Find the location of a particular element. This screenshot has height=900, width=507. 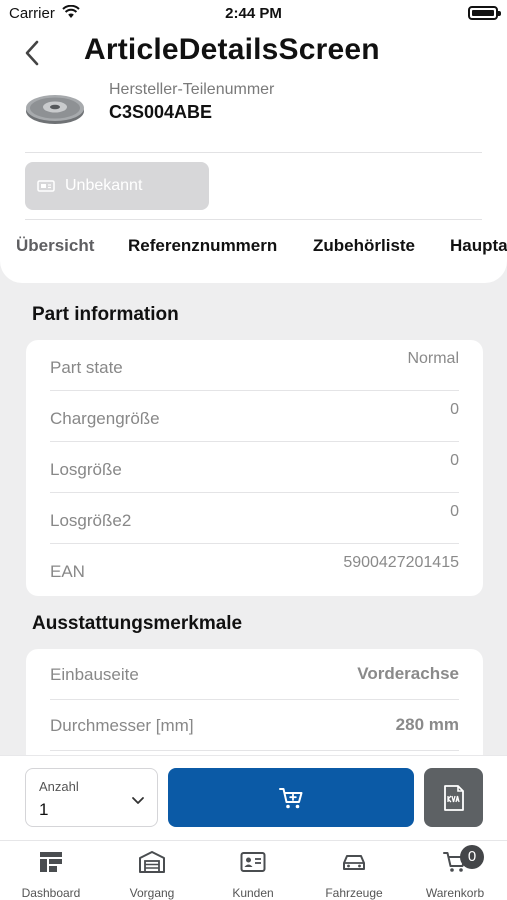

row-label: Losgröße2 is located at coordinates (91, 520).